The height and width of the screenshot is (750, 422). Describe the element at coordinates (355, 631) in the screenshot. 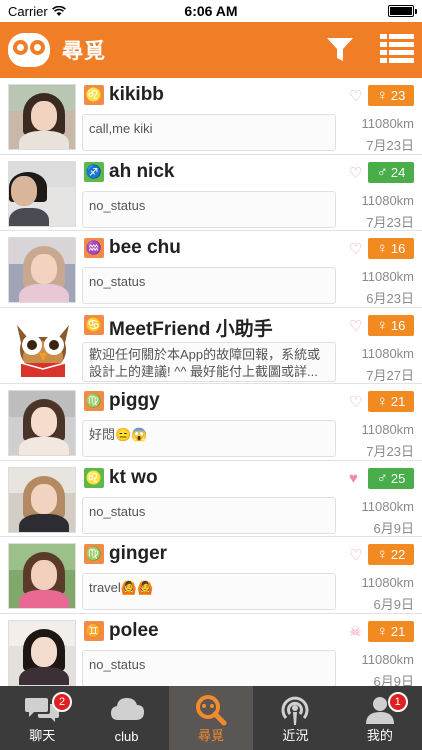

I see `broken-heart-icon: ☠` at that location.